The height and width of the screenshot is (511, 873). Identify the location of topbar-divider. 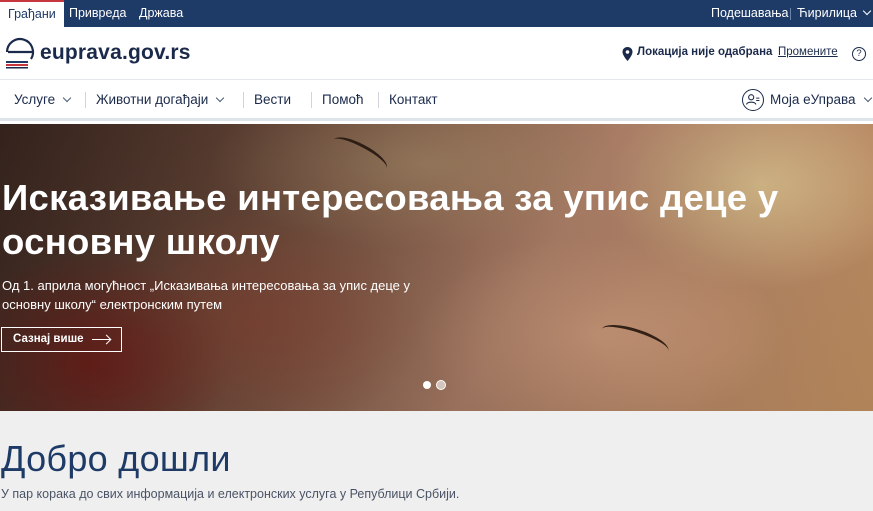
(790, 14).